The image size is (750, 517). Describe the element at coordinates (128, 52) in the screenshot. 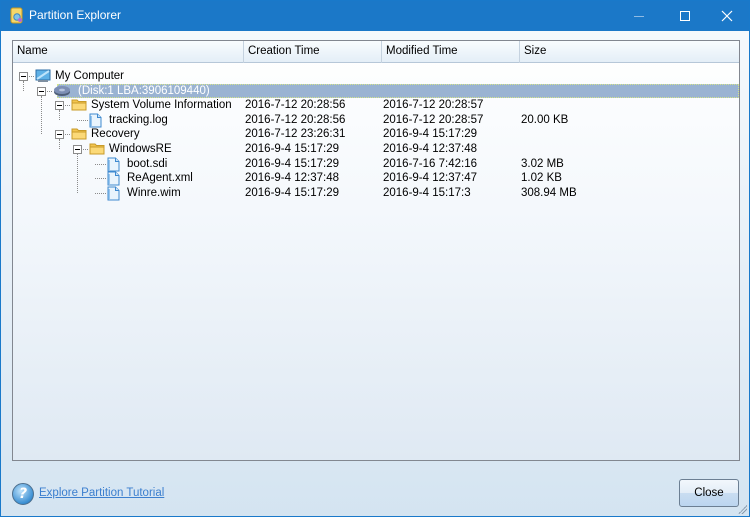

I see `column-header-name: Name` at that location.